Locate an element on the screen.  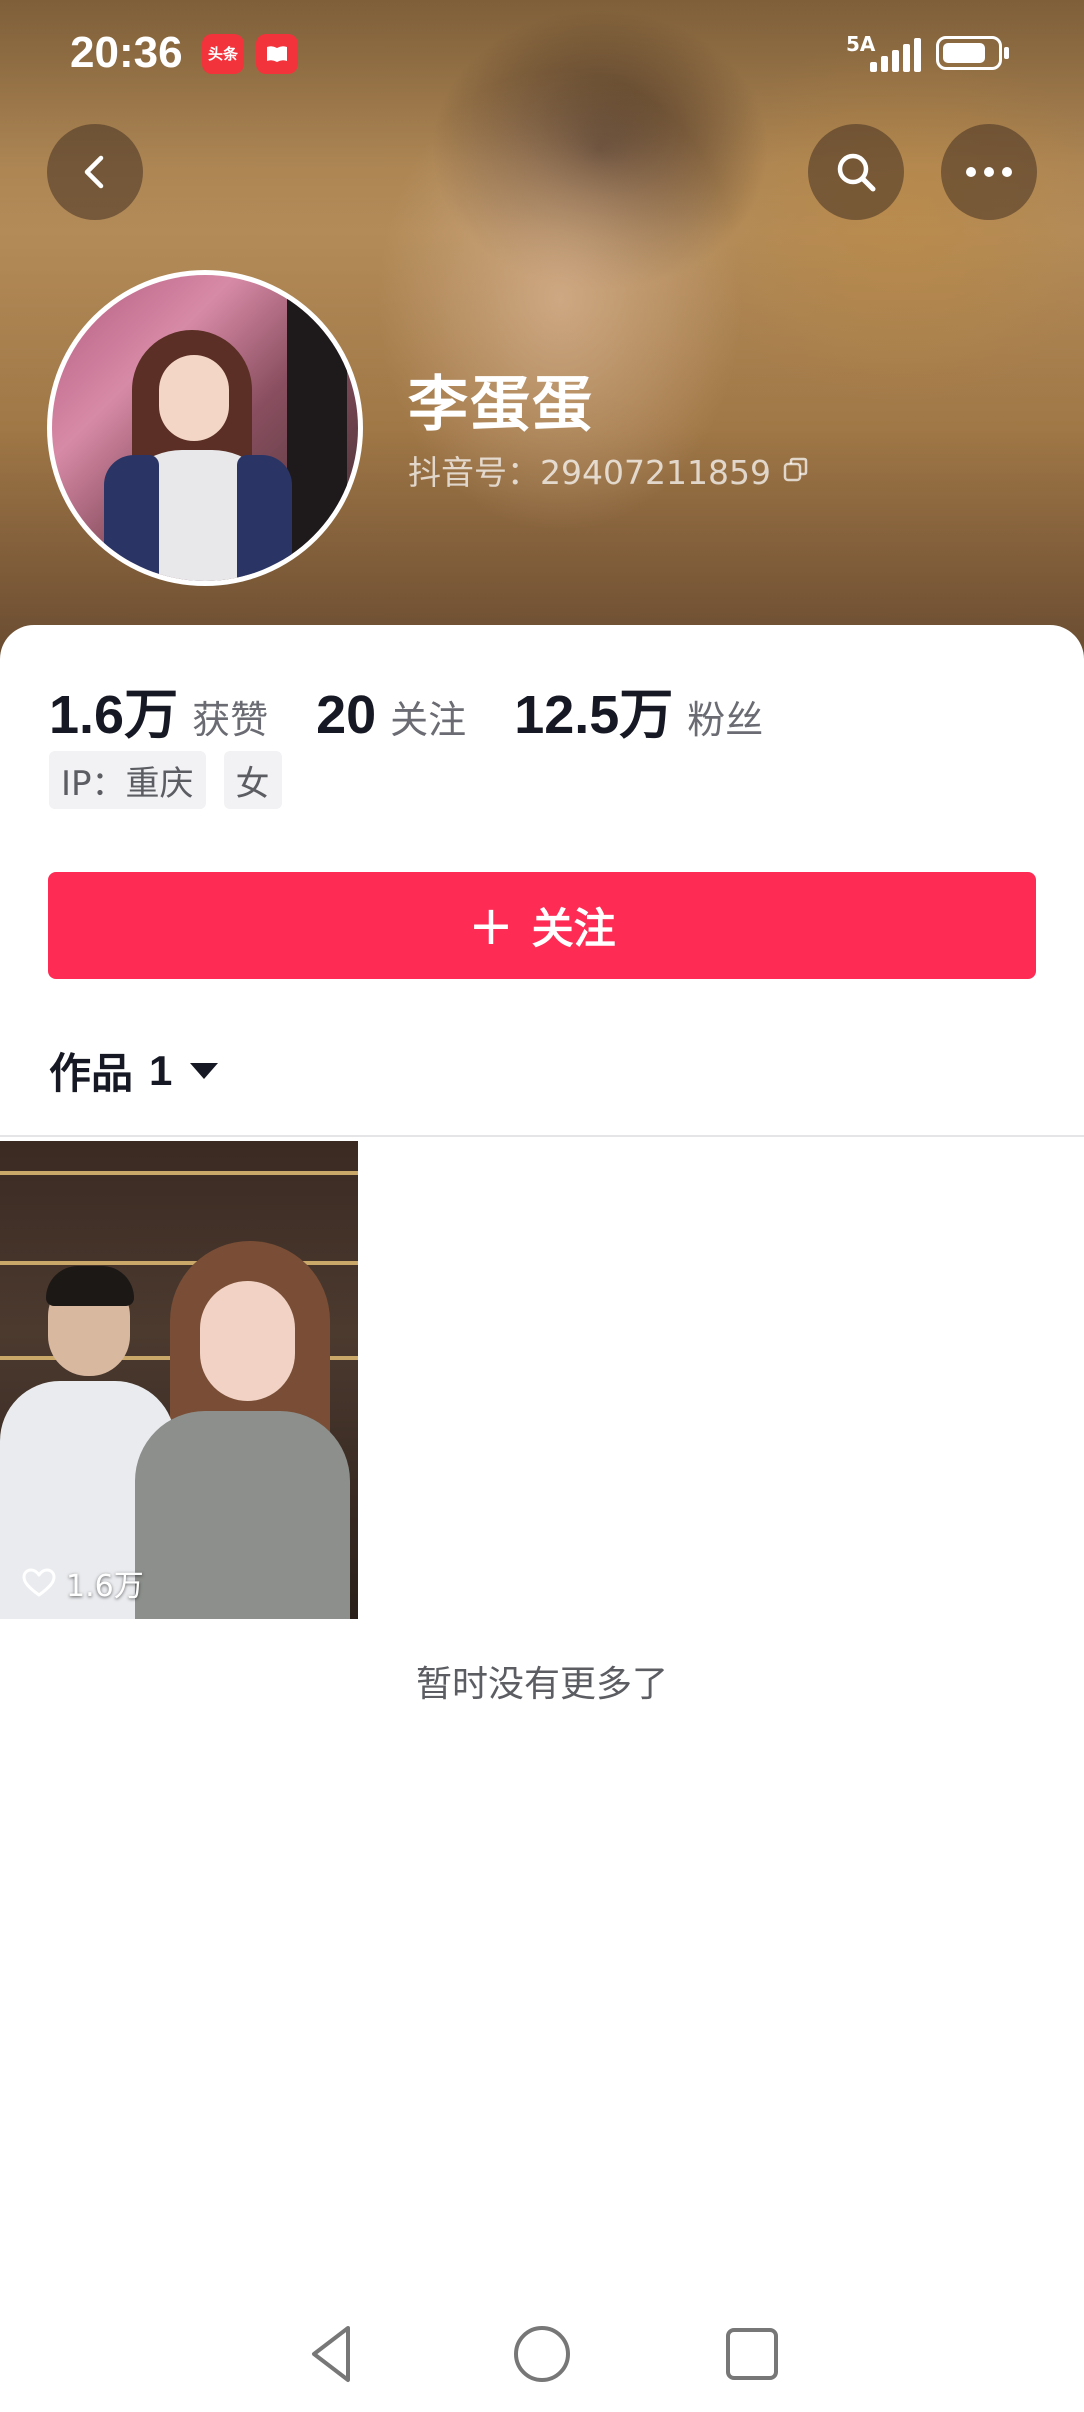
battery-level is located at coordinates (964, 53).